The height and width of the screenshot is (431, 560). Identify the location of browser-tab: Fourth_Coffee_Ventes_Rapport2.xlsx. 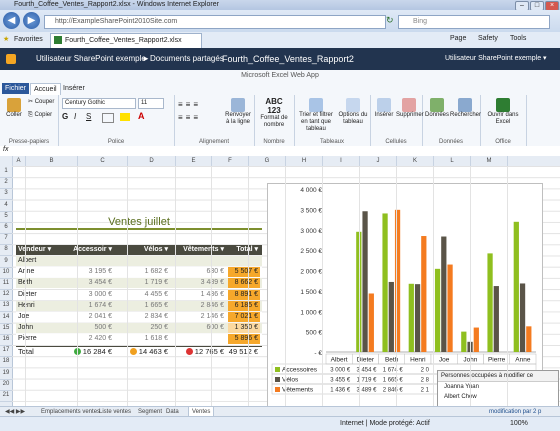
(126, 40).